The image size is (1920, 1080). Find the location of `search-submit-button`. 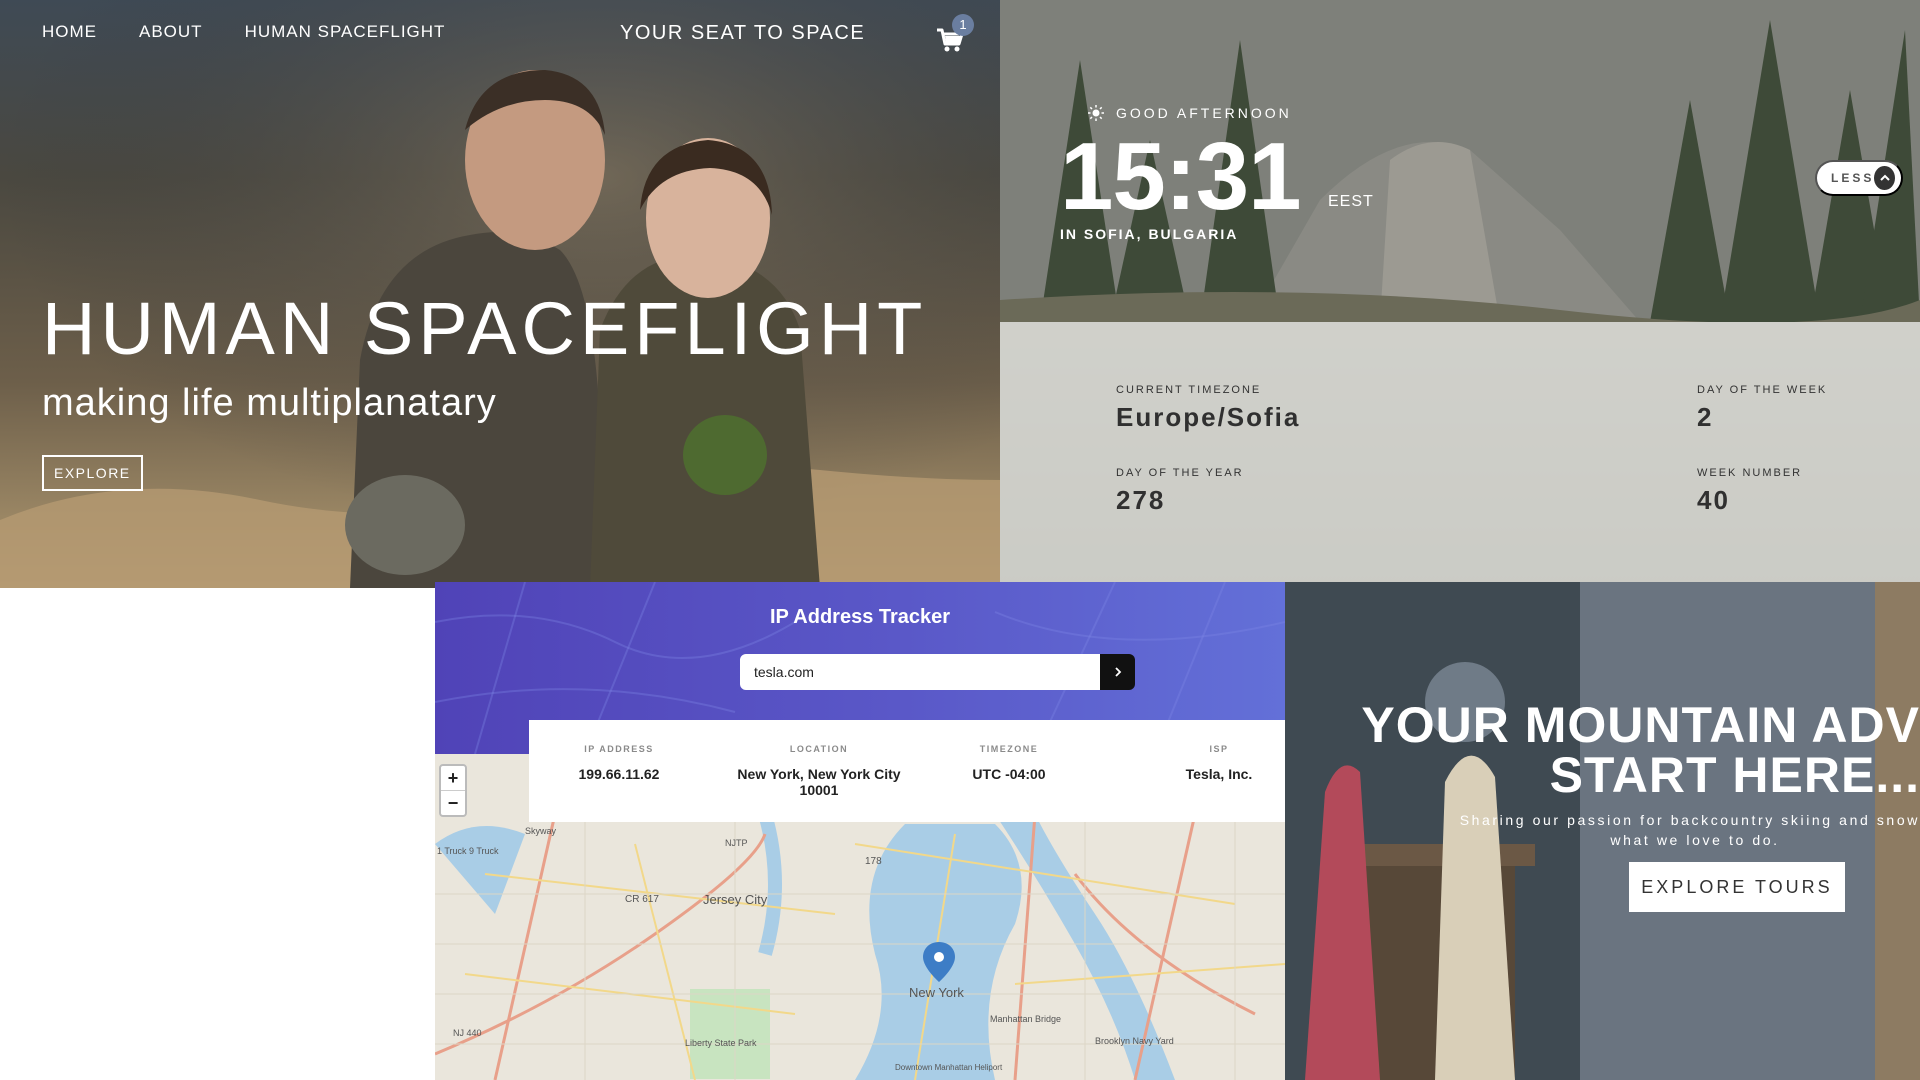

search-submit-button is located at coordinates (1117, 672).